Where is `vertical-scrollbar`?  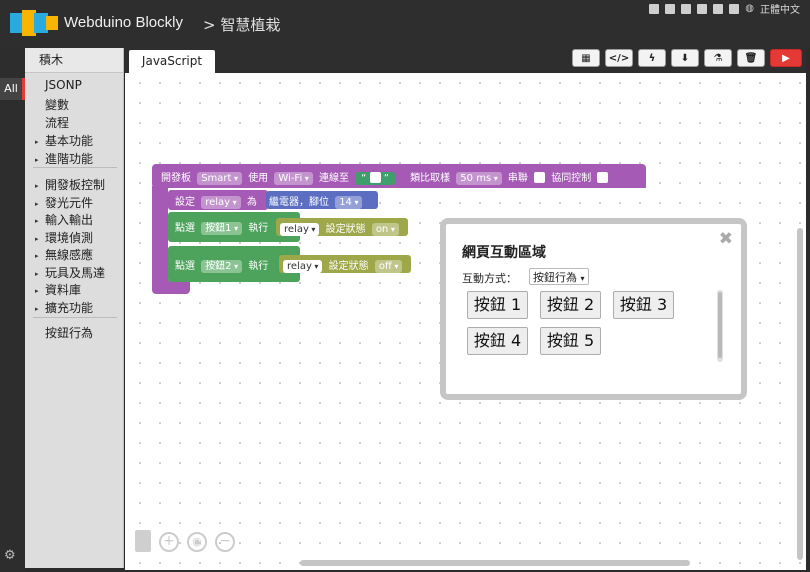 vertical-scrollbar is located at coordinates (800, 394).